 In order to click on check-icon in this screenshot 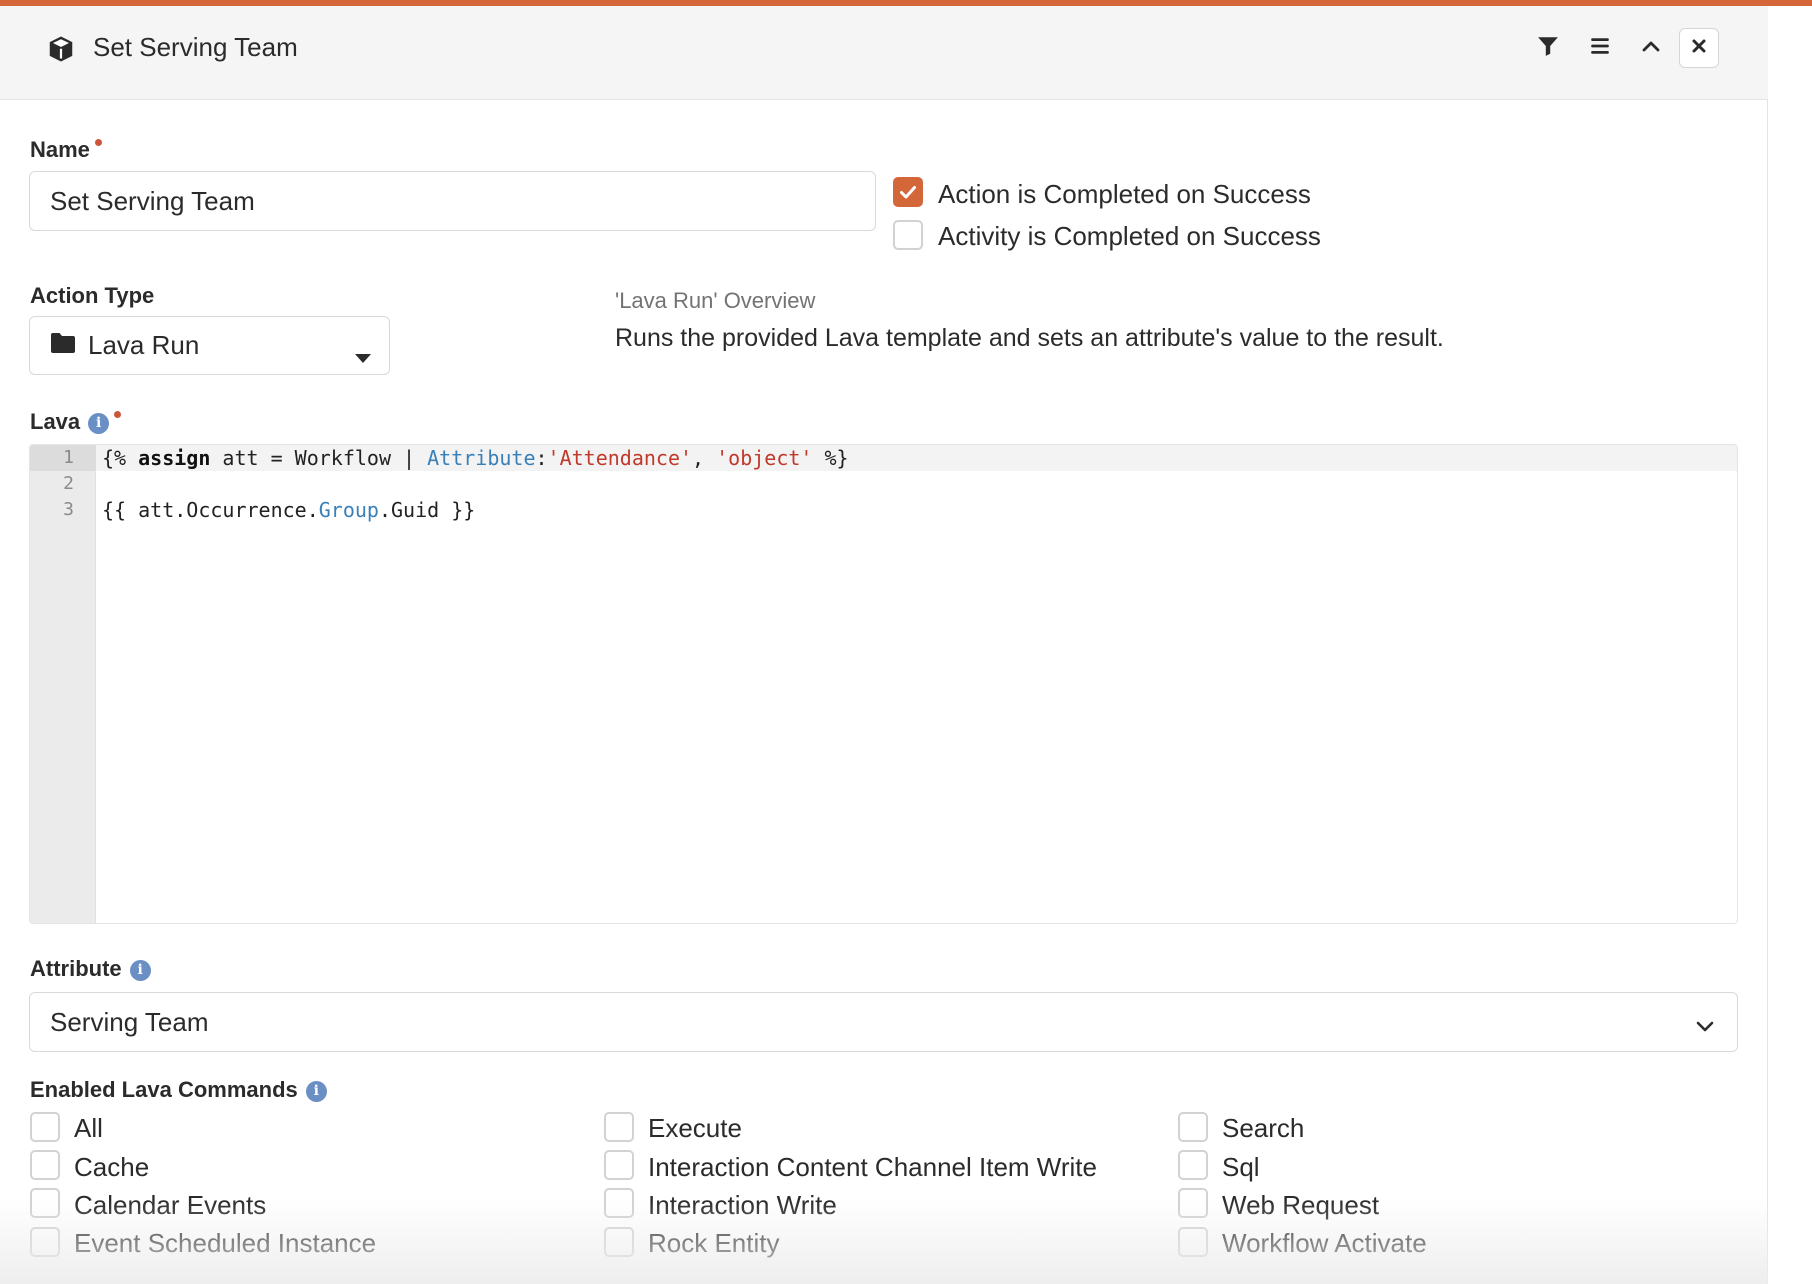, I will do `click(908, 197)`.